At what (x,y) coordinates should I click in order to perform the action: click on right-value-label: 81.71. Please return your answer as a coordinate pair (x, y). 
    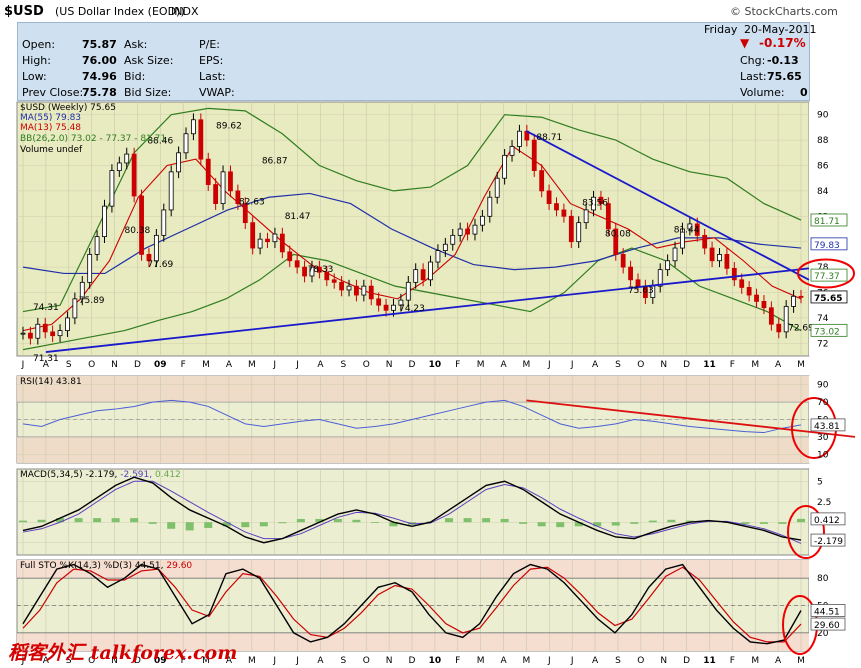
    Looking at the image, I should click on (827, 222).